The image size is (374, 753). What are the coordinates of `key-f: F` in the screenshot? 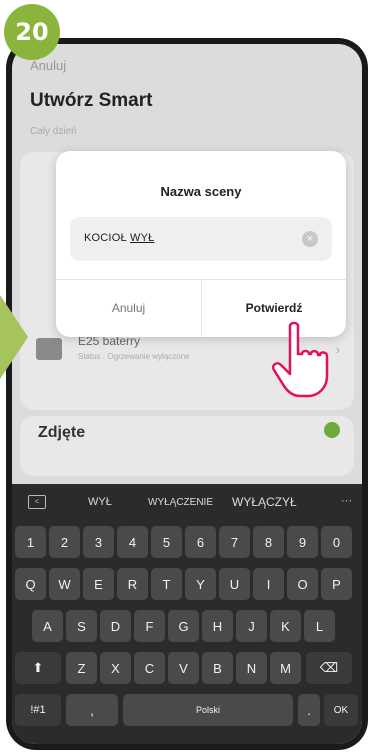 It's located at (149, 626).